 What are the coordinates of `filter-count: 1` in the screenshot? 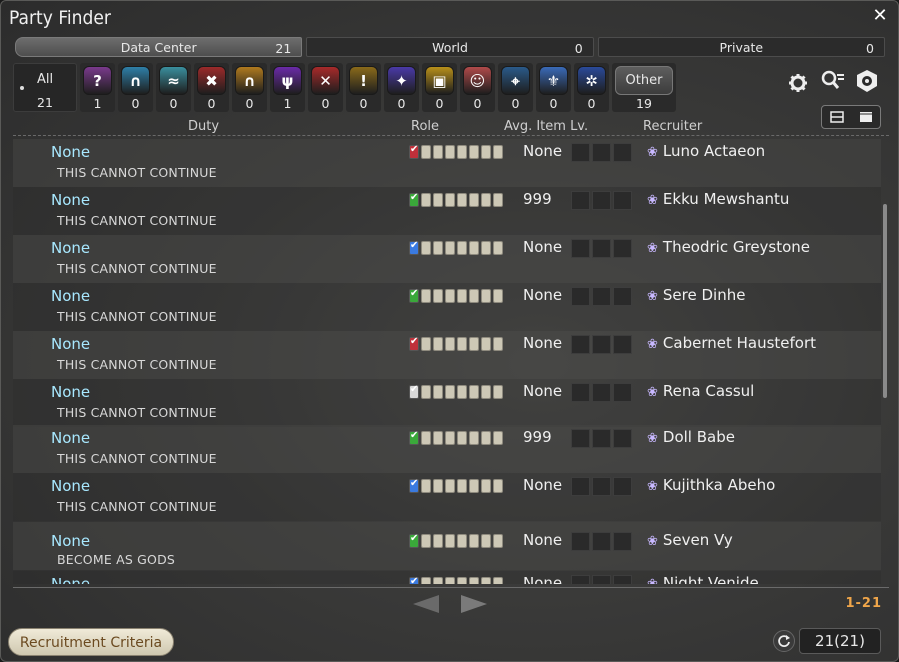 It's located at (287, 103).